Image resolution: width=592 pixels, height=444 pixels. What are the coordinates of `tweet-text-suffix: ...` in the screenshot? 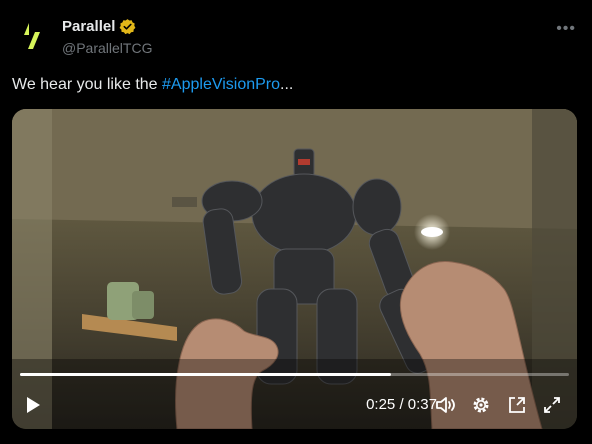 It's located at (287, 84).